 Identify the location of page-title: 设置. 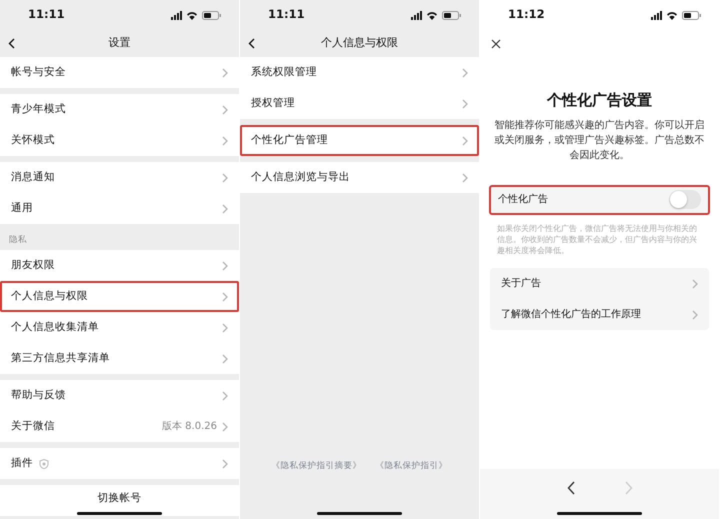
(119, 43).